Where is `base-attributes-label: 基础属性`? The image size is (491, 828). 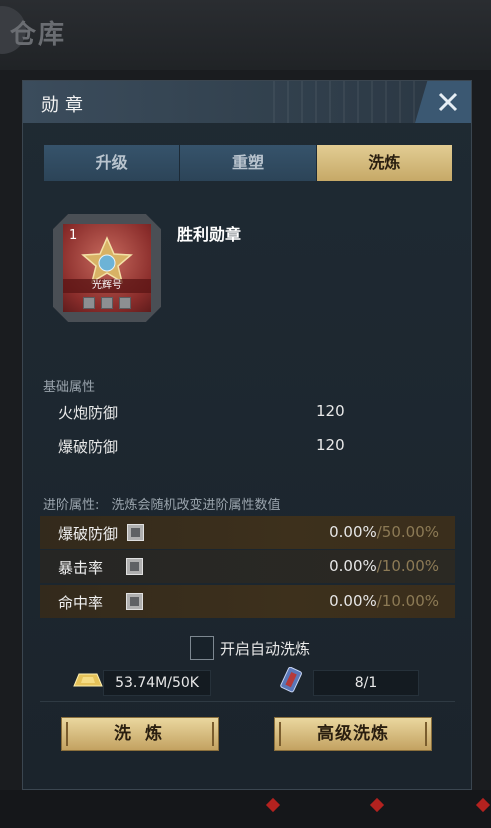 base-attributes-label: 基础属性 is located at coordinates (69, 387).